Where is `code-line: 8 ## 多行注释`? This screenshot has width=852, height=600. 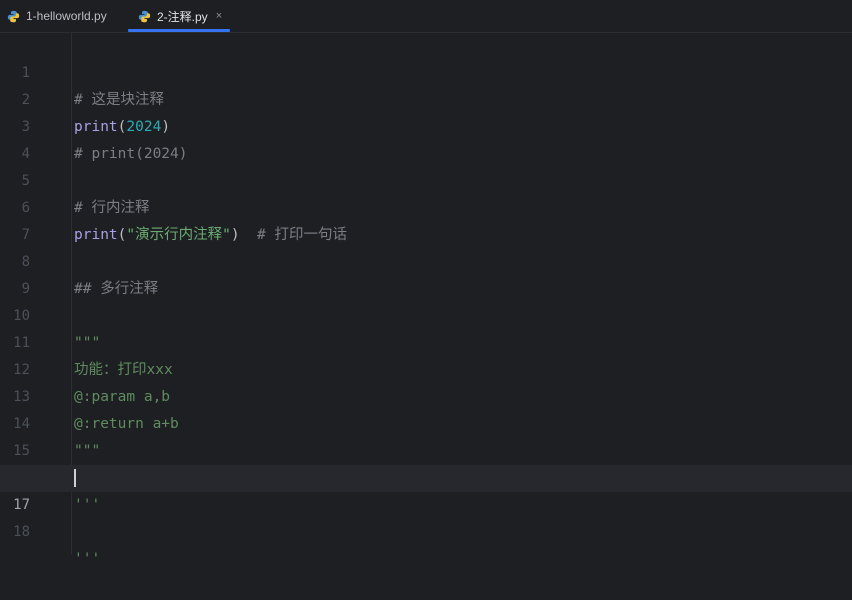
code-line: 8 ## 多行注释 is located at coordinates (426, 259).